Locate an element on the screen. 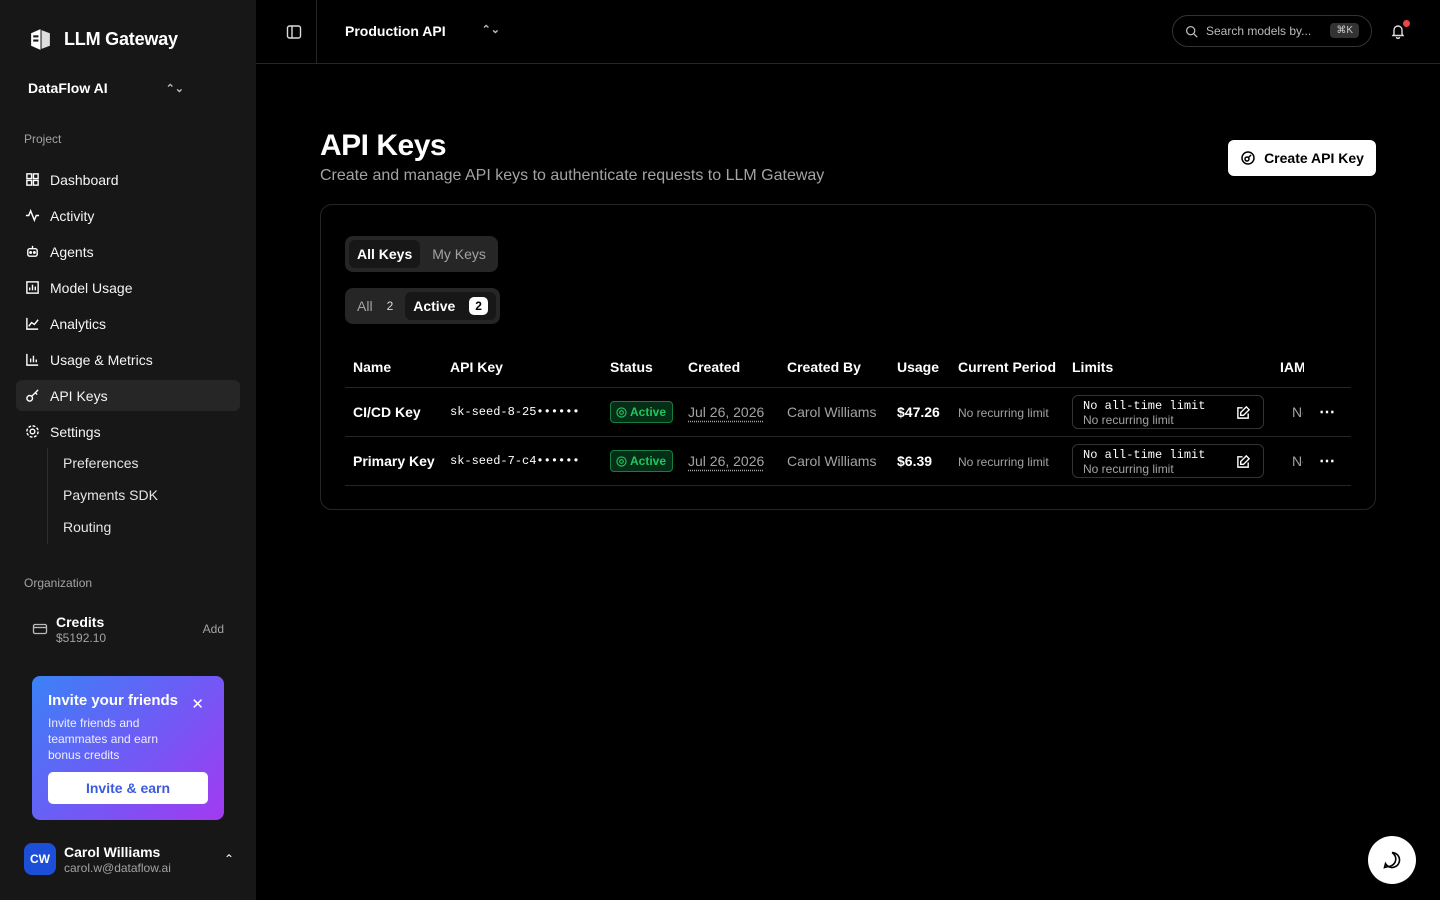 The width and height of the screenshot is (1440, 900). sidebar-item-usage-metrics: Usage & Metrics is located at coordinates (128, 359).